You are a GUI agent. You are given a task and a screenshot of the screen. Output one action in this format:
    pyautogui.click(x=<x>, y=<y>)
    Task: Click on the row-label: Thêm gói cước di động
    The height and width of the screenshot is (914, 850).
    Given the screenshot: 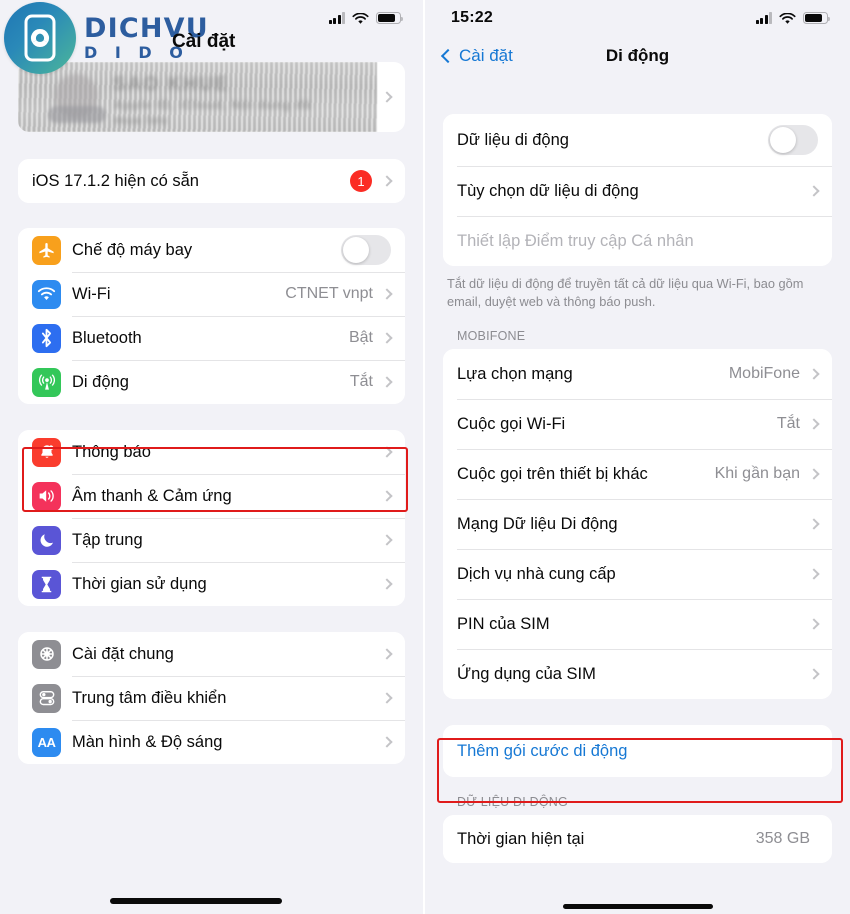 What is the action you would take?
    pyautogui.click(x=542, y=750)
    